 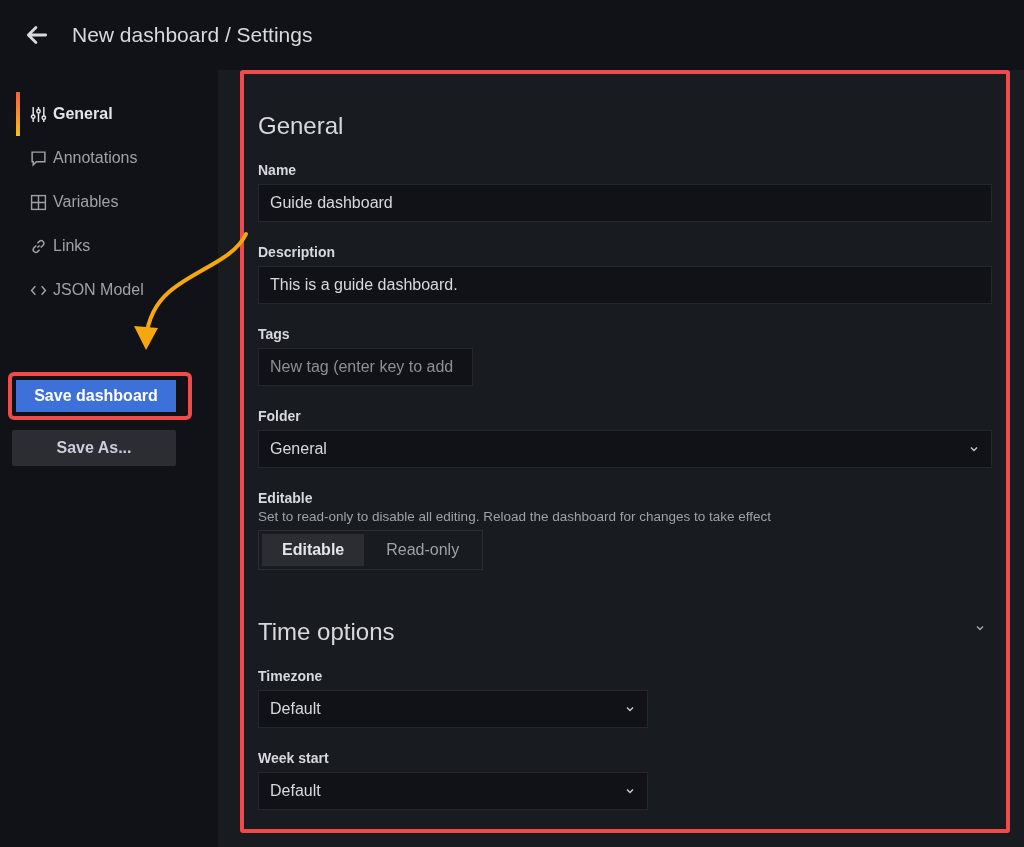 I want to click on section-heading: General, so click(x=301, y=126).